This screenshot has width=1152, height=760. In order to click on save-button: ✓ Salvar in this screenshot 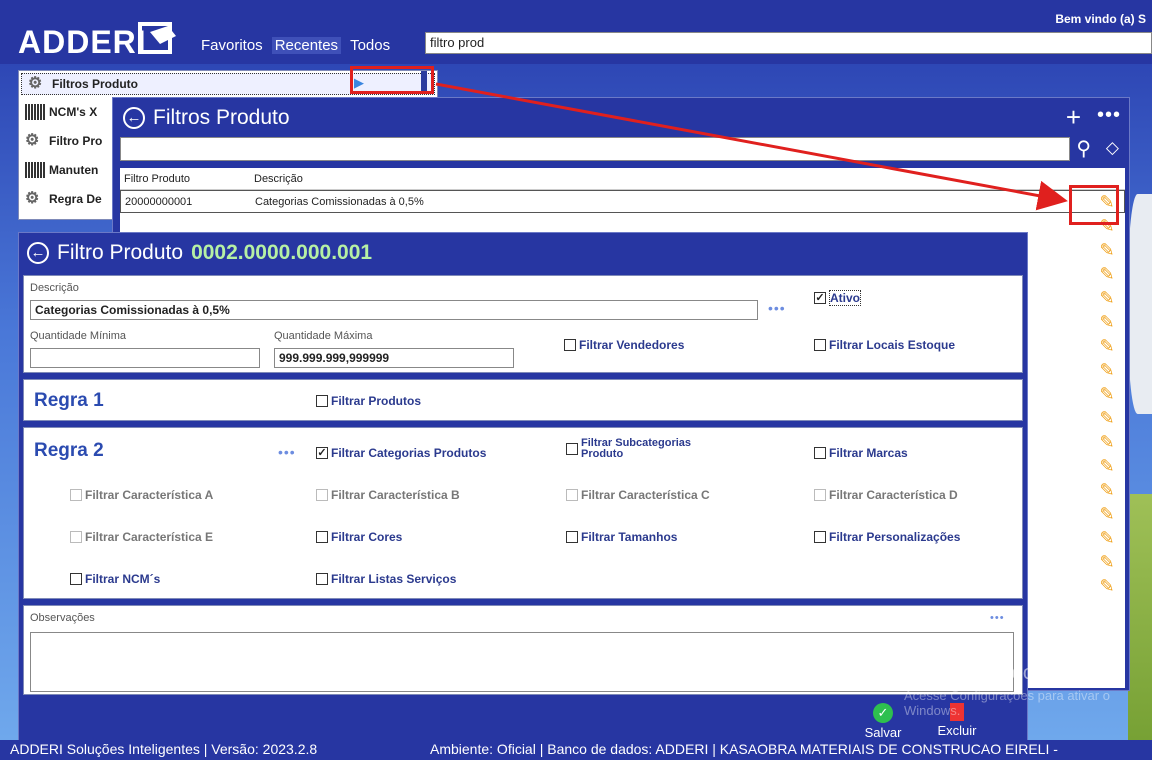, I will do `click(883, 721)`.